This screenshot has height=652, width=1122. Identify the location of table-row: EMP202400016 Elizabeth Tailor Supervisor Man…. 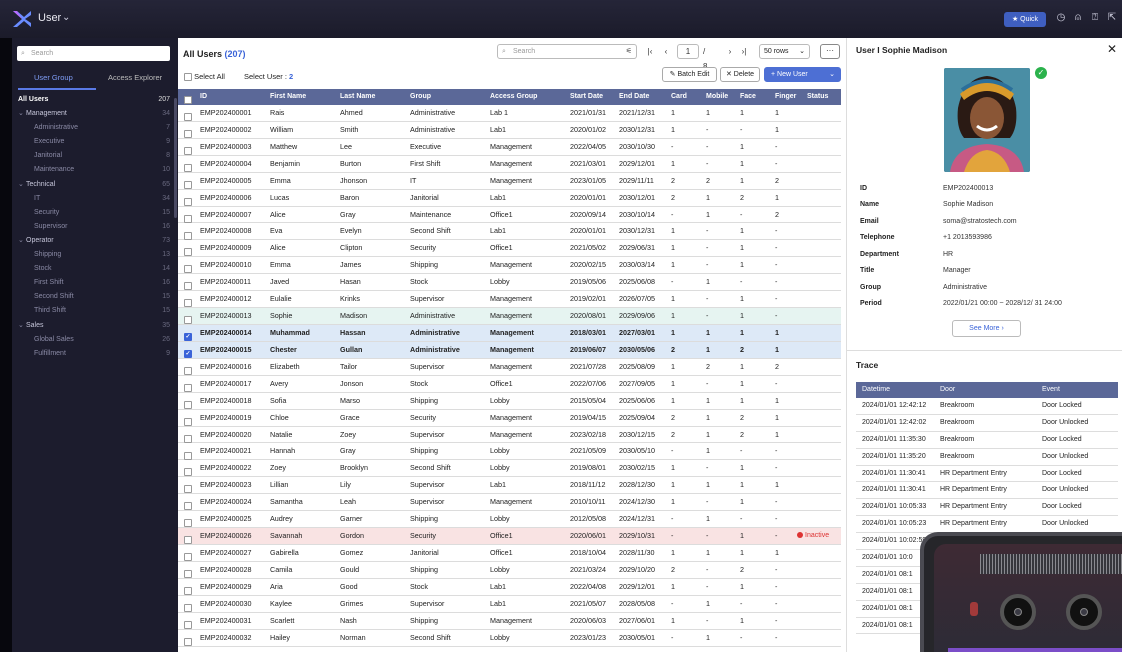
(509, 367).